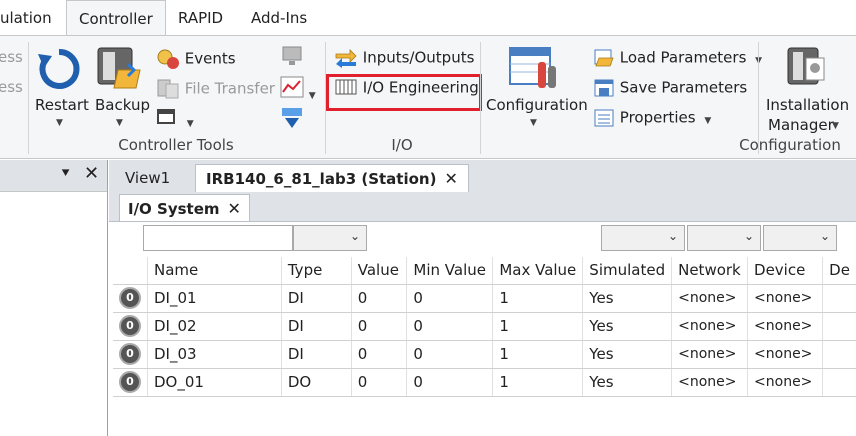  Describe the element at coordinates (406, 88) in the screenshot. I see `io-engineering-button: I/O Engineering` at that location.